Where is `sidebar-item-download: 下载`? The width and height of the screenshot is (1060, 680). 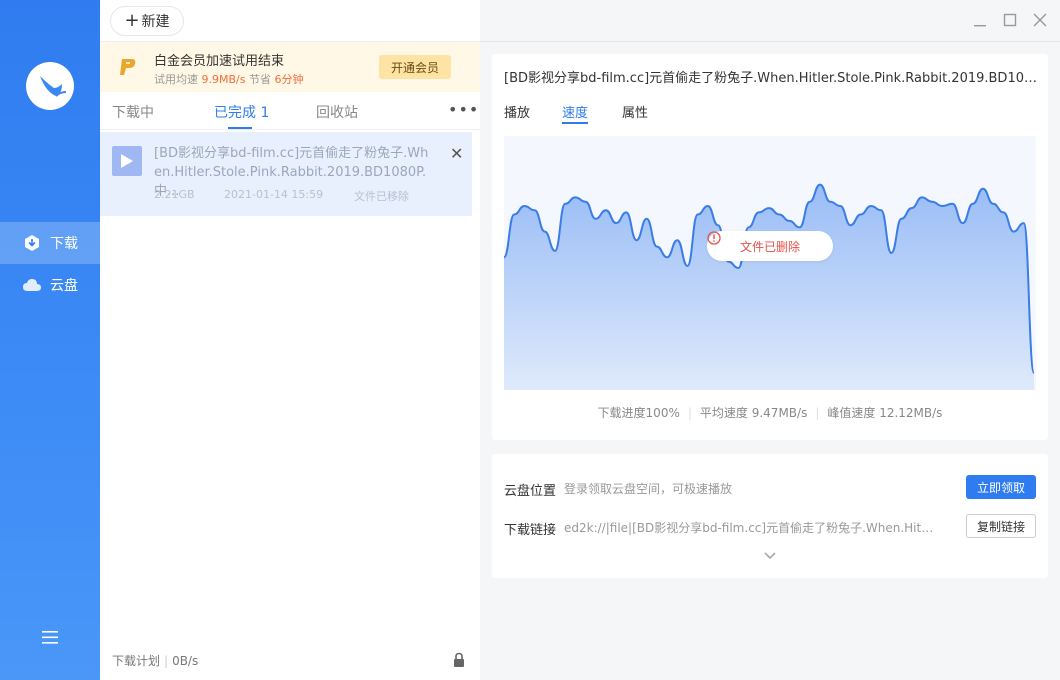 sidebar-item-download: 下载 is located at coordinates (50, 243).